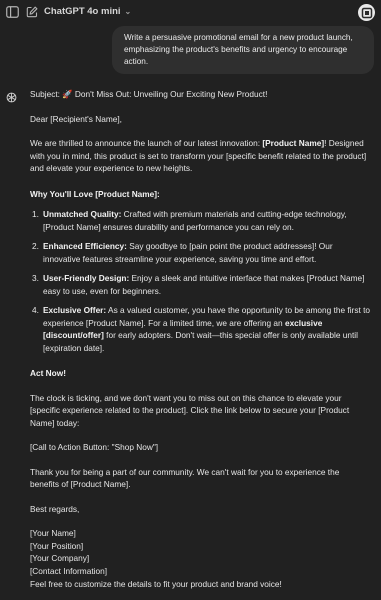 This screenshot has height=600, width=381. What do you see at coordinates (11, 96) in the screenshot?
I see `openai-logo-icon` at bounding box center [11, 96].